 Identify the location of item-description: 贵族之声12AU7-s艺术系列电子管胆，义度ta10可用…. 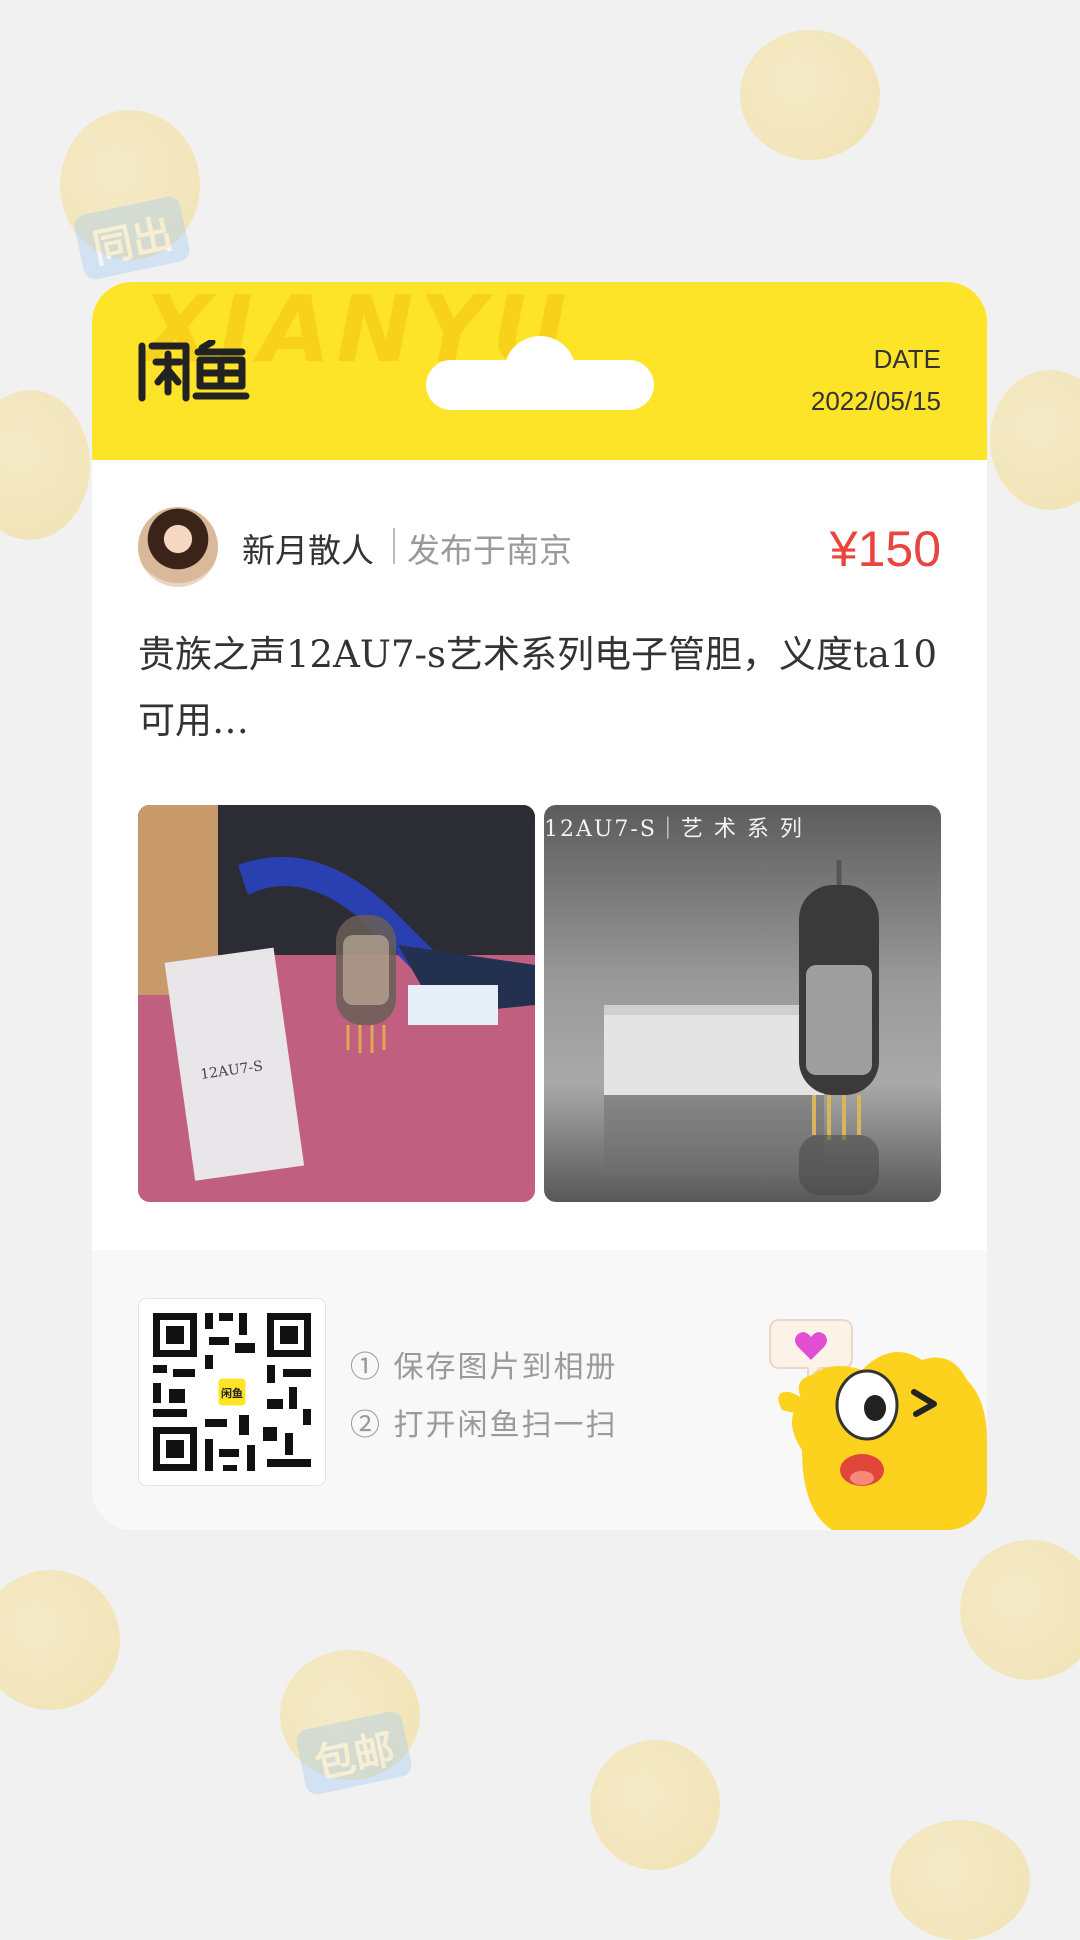
(538, 687).